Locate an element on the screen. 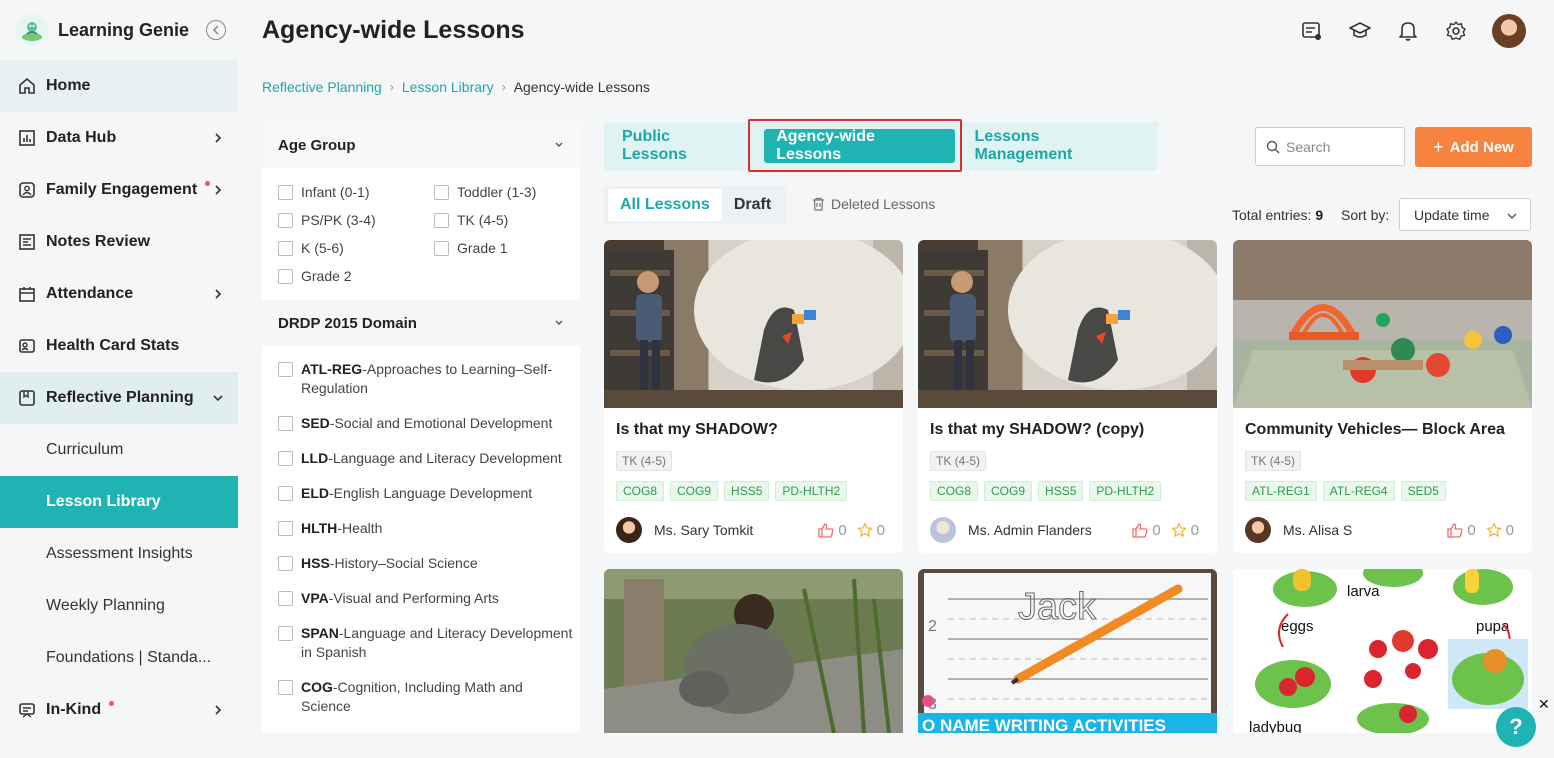 The width and height of the screenshot is (1554, 758). sidebar-item-label: In-Kind is located at coordinates (74, 709).